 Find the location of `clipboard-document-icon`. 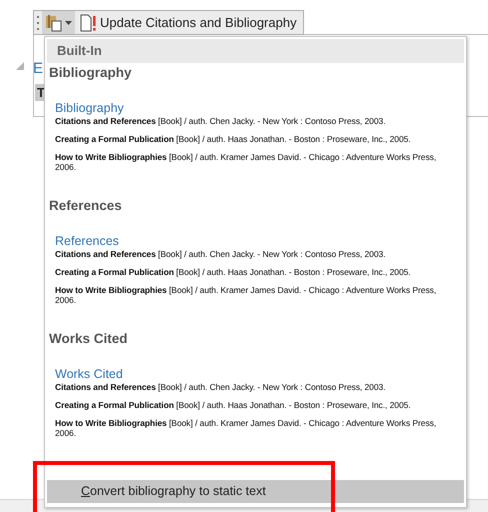

clipboard-document-icon is located at coordinates (54, 23).